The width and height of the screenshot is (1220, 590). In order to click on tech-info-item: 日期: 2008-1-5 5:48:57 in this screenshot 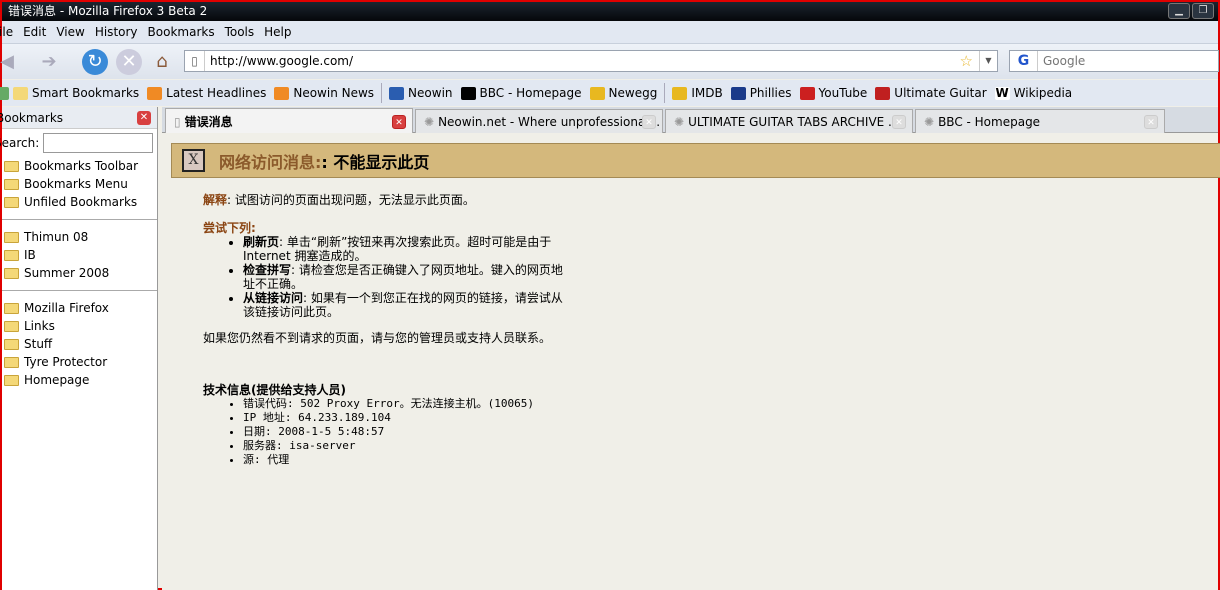, I will do `click(403, 432)`.